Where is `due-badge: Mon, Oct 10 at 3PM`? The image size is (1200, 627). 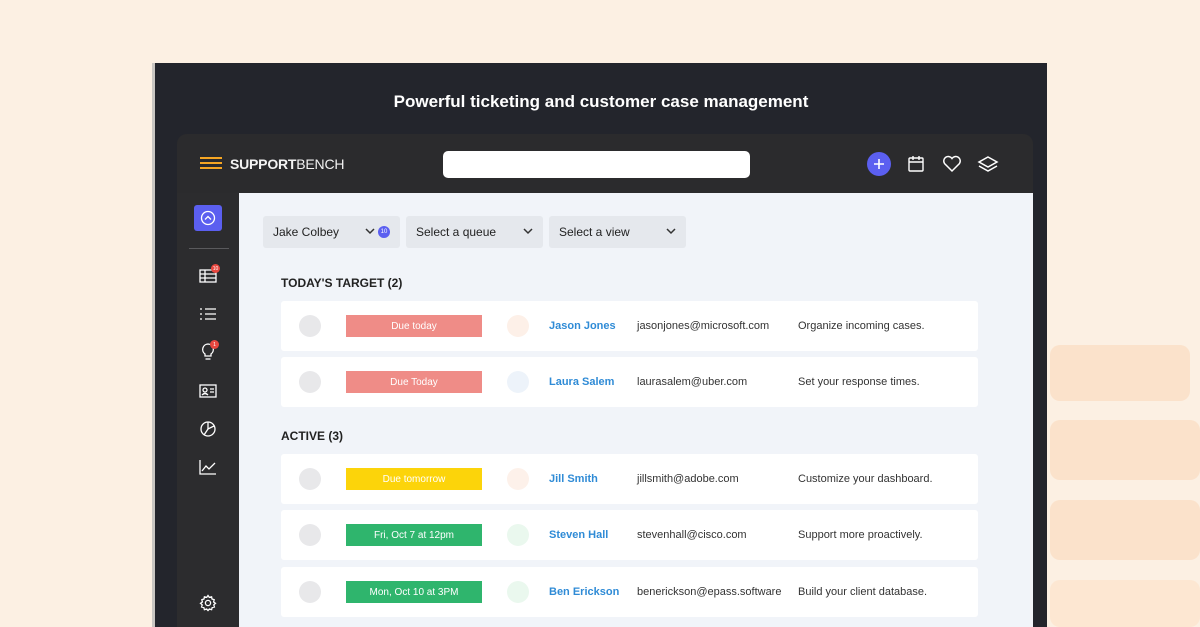
due-badge: Mon, Oct 10 at 3PM is located at coordinates (414, 592).